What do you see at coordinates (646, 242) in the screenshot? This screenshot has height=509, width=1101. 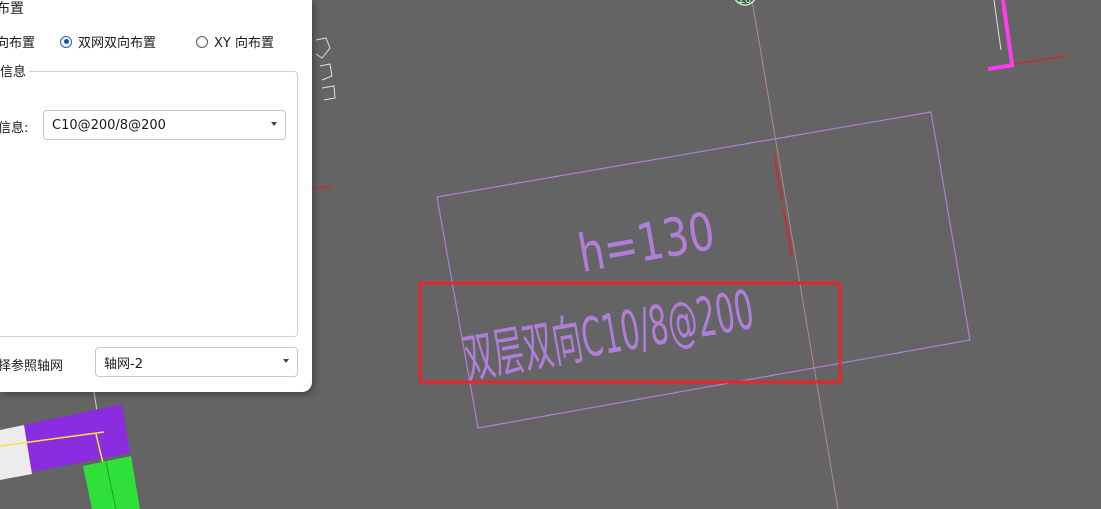 I see `slab-thickness-text: h=130` at bounding box center [646, 242].